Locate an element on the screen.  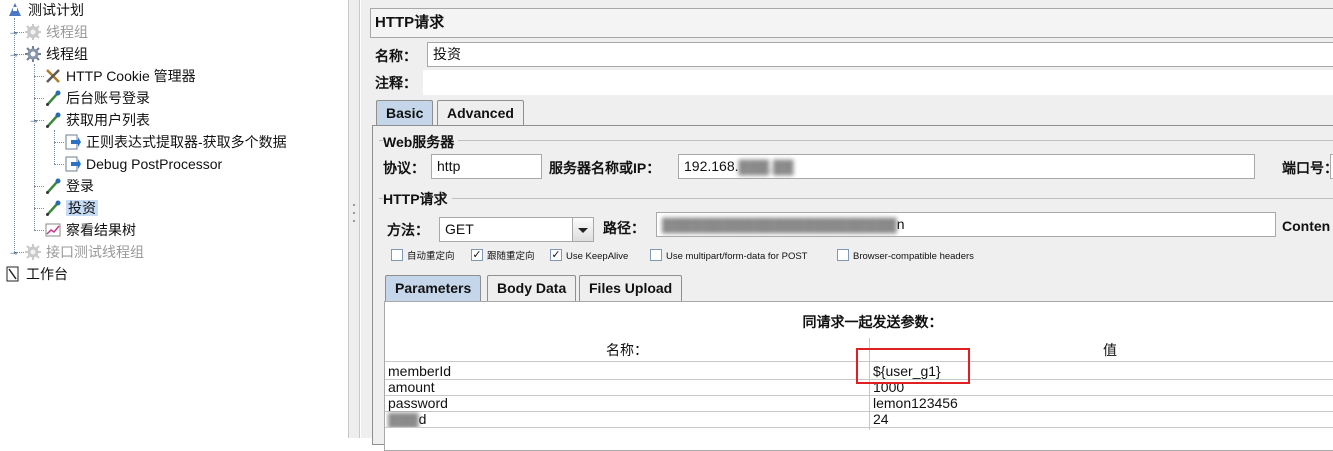
auto-redirect-checkbox: 自动重定向 is located at coordinates (423, 256).